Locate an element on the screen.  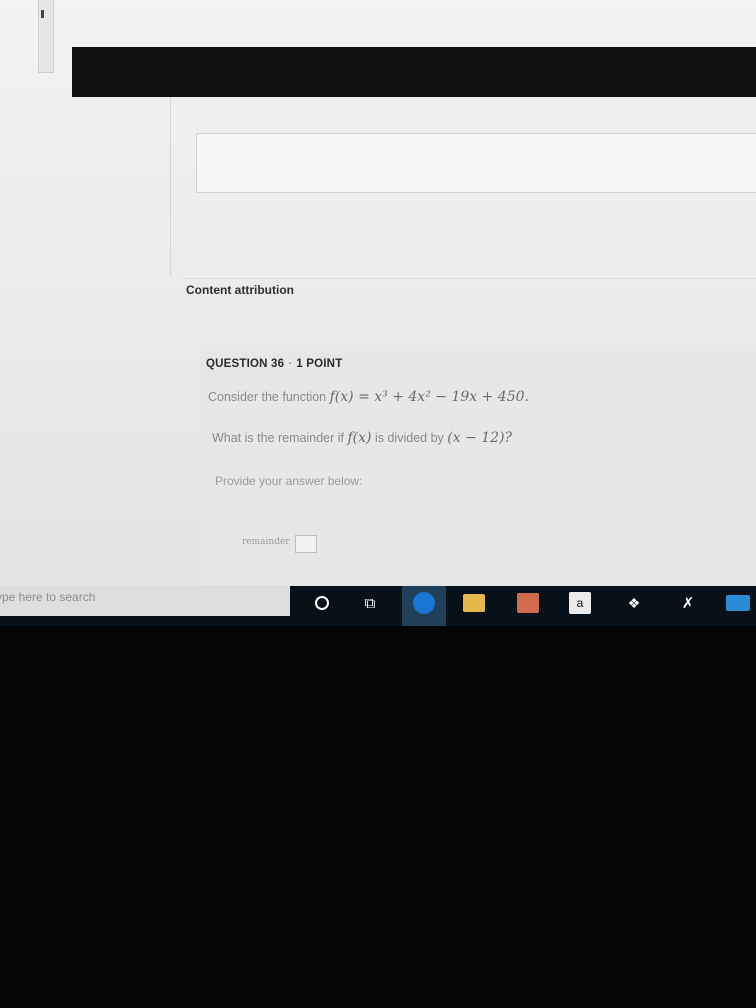
function-expression: f(x) = x³ + 4x² − 19x + 450. is located at coordinates (429, 397).